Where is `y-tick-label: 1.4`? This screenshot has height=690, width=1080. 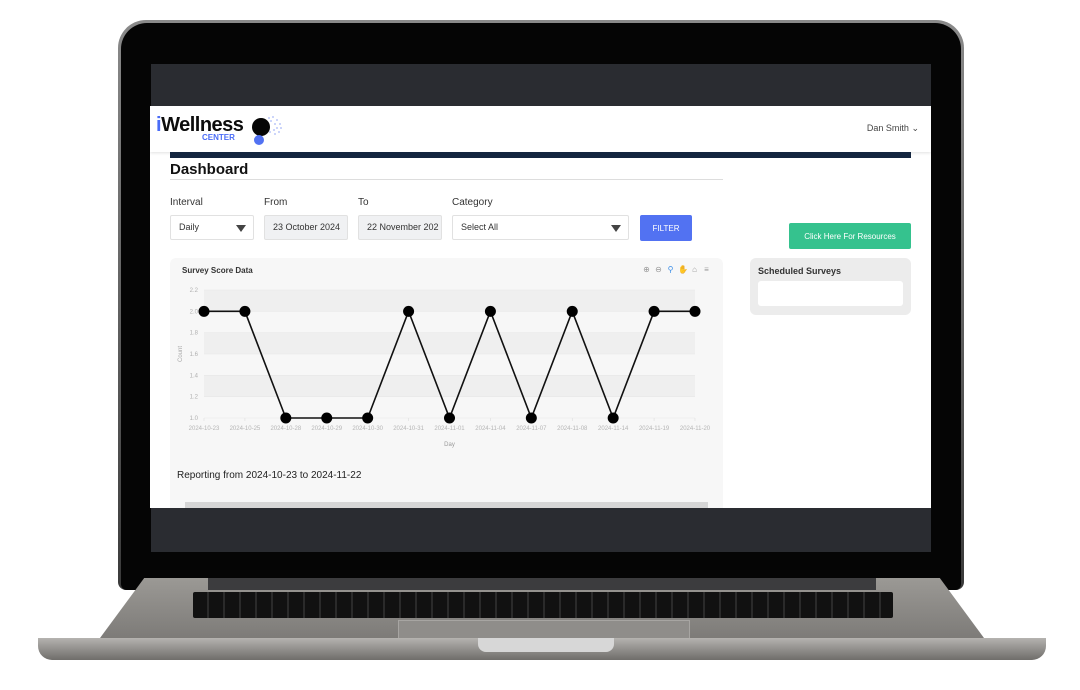 y-tick-label: 1.4 is located at coordinates (194, 376).